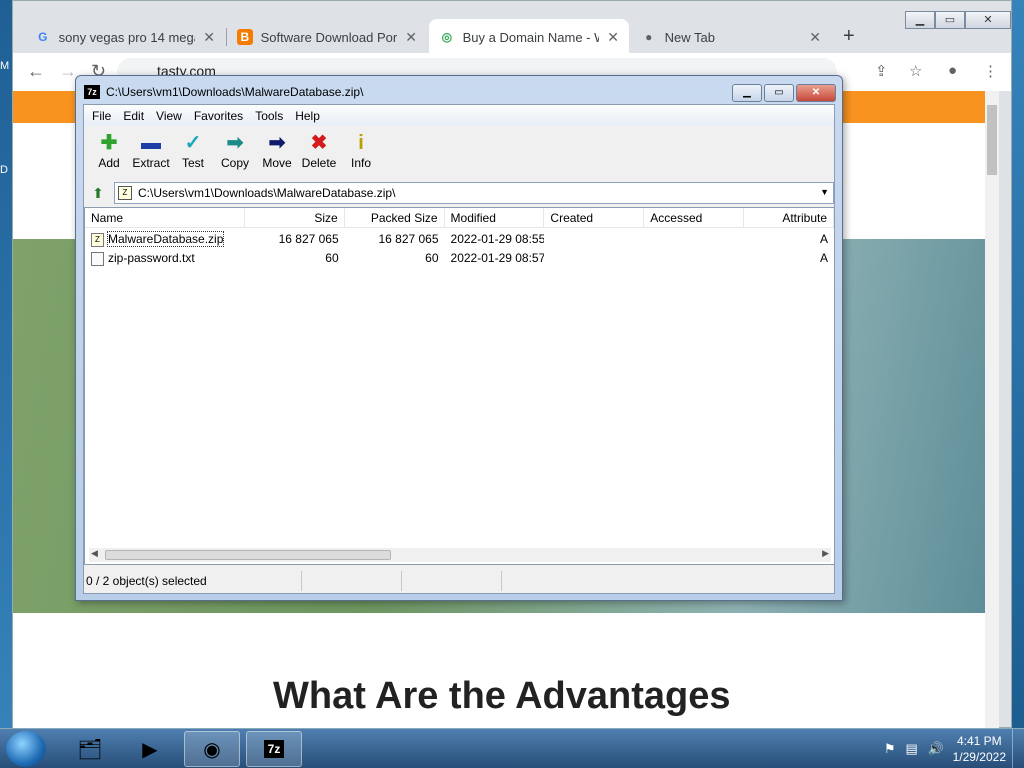 This screenshot has height=768, width=1024. What do you see at coordinates (193, 143) in the screenshot?
I see `test-icon: ✓` at bounding box center [193, 143].